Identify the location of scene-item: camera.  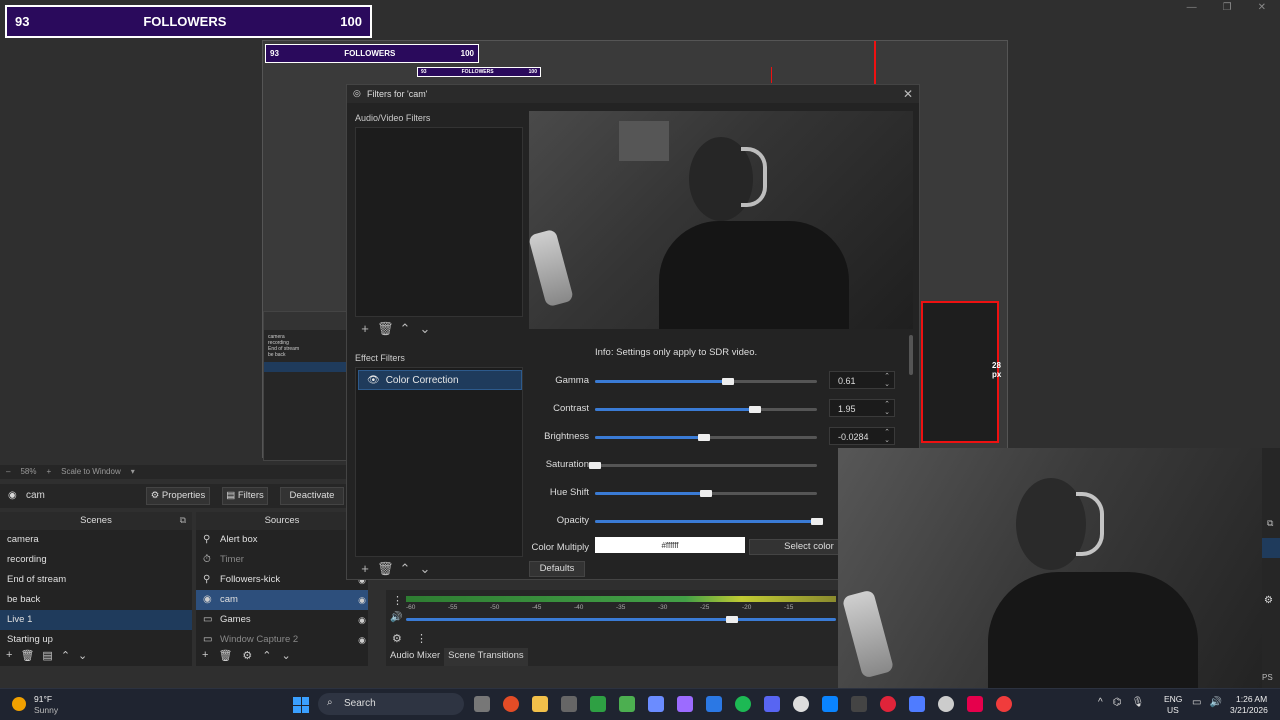
(96, 540).